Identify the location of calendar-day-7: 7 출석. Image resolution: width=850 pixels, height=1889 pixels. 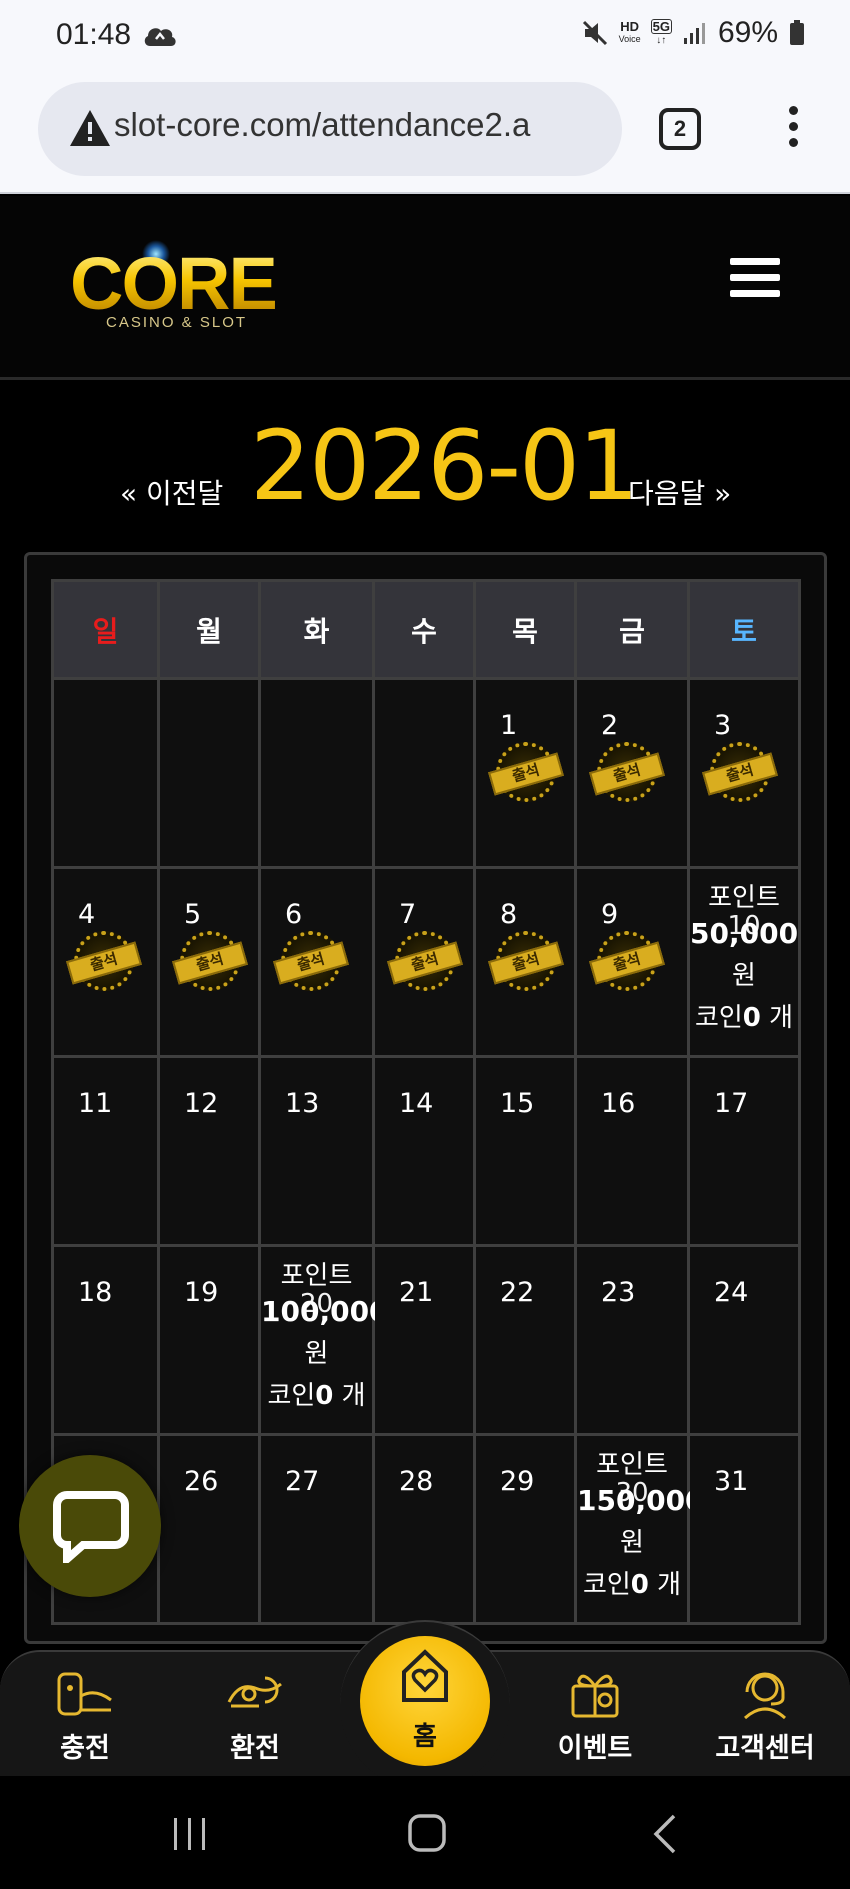
(424, 962).